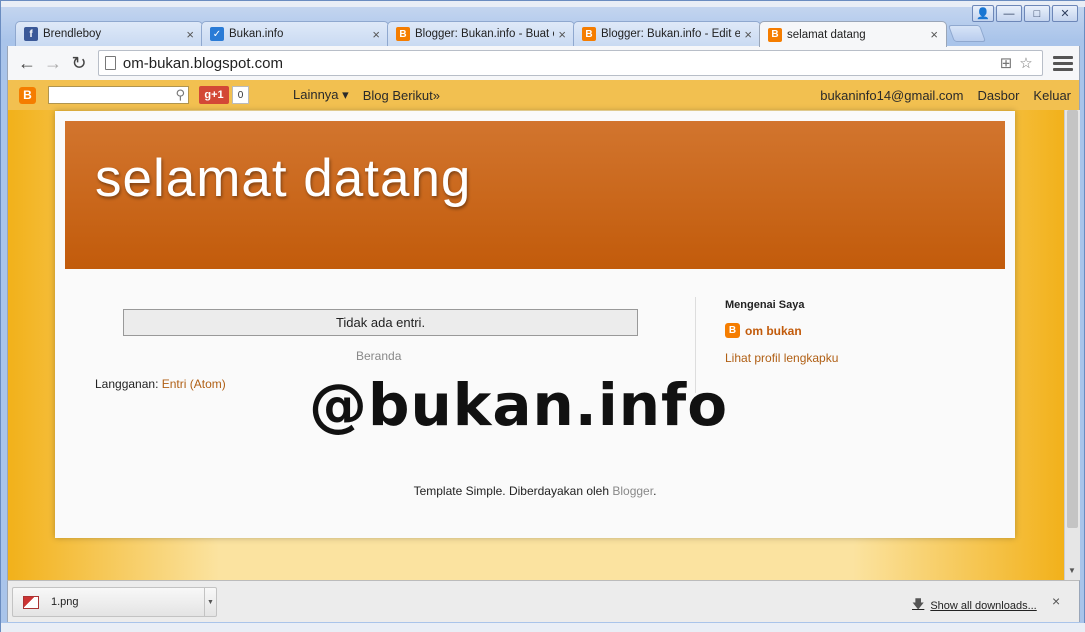 The width and height of the screenshot is (1085, 632). Describe the element at coordinates (781, 358) in the screenshot. I see `full-profile-link: Lihat profil lengkapku` at that location.